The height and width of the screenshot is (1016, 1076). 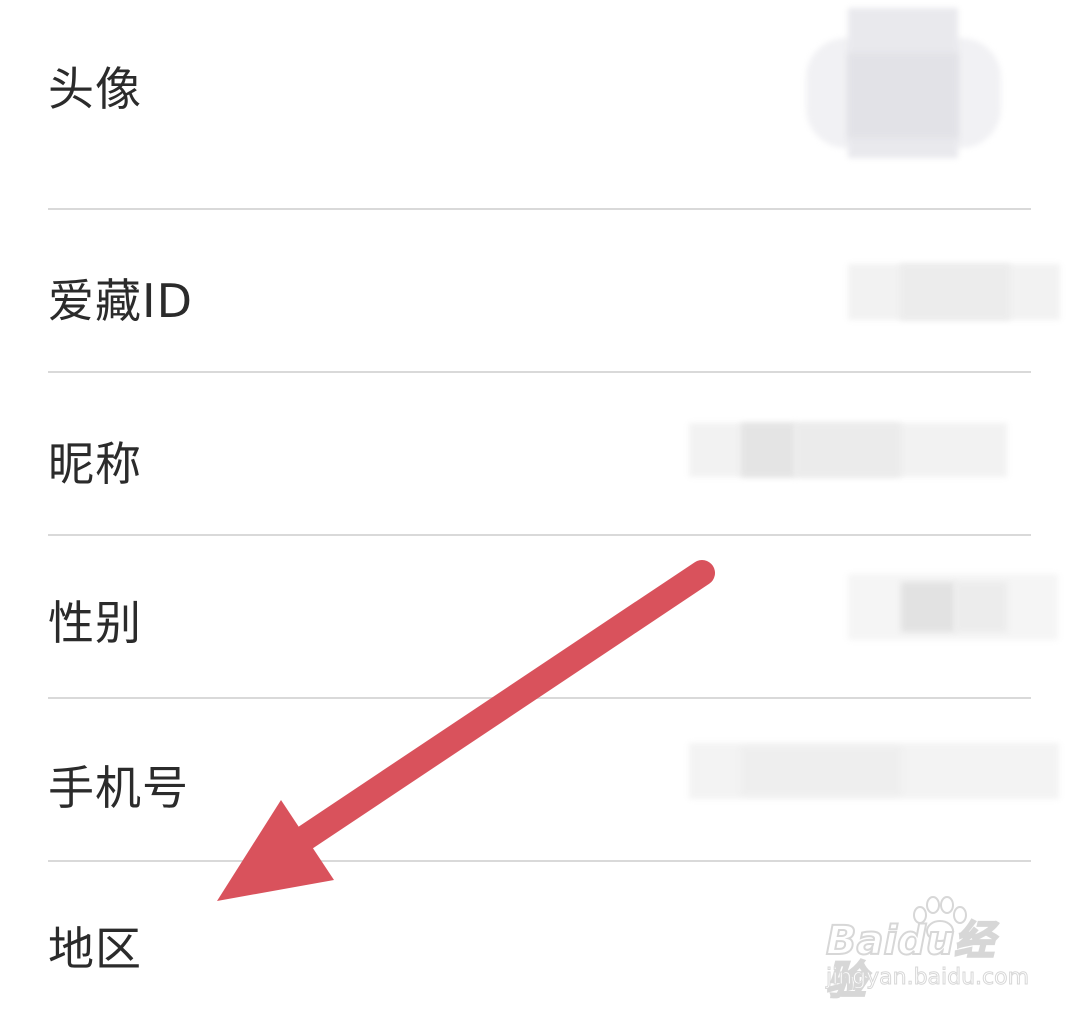 What do you see at coordinates (854, 450) in the screenshot?
I see `nickname-value-blurred` at bounding box center [854, 450].